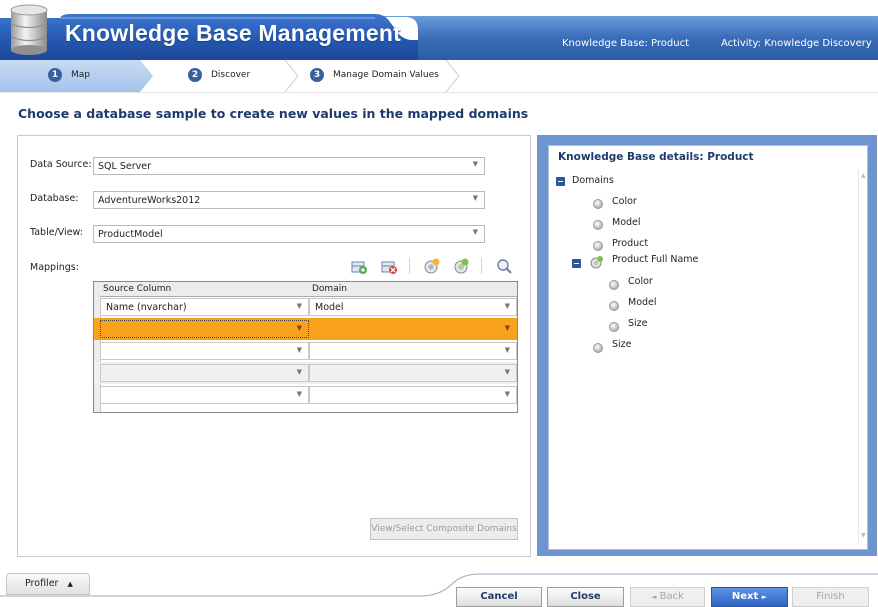 This screenshot has height=607, width=878. I want to click on next-label: Next, so click(745, 596).